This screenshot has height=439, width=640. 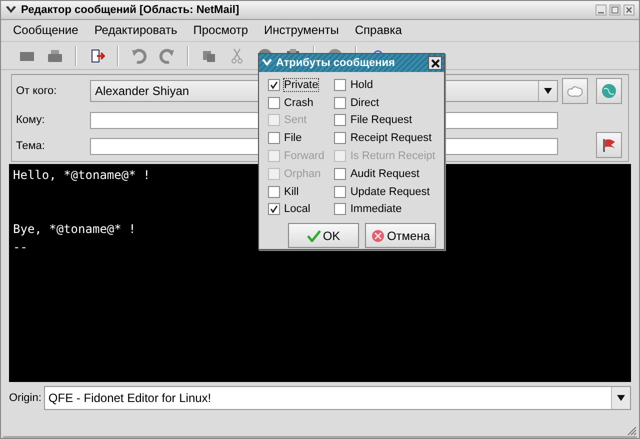 What do you see at coordinates (74, 229) in the screenshot?
I see `editor-line: Bye, *@toname@* !` at bounding box center [74, 229].